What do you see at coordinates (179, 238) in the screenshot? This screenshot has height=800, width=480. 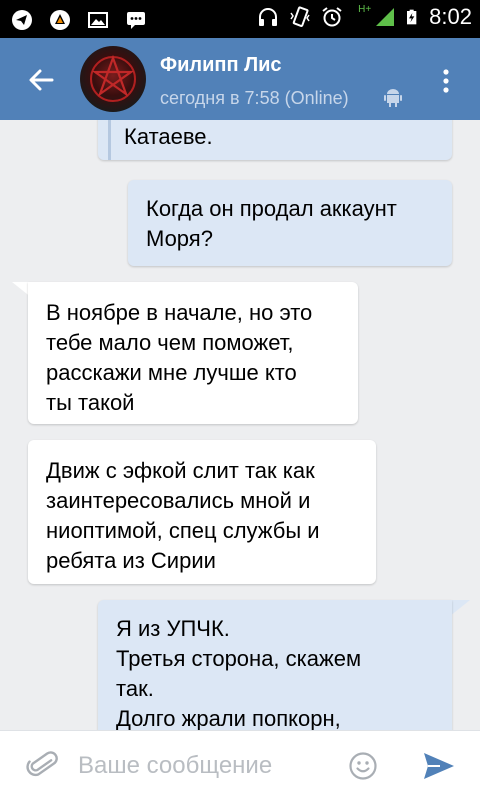 I see `message-text-line: Моря?` at bounding box center [179, 238].